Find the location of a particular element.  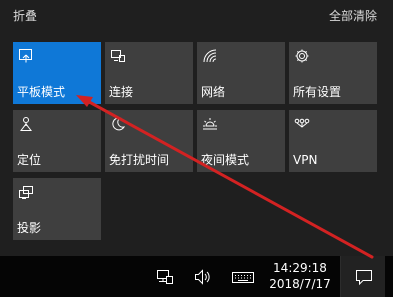

moon-icon is located at coordinates (118, 124).